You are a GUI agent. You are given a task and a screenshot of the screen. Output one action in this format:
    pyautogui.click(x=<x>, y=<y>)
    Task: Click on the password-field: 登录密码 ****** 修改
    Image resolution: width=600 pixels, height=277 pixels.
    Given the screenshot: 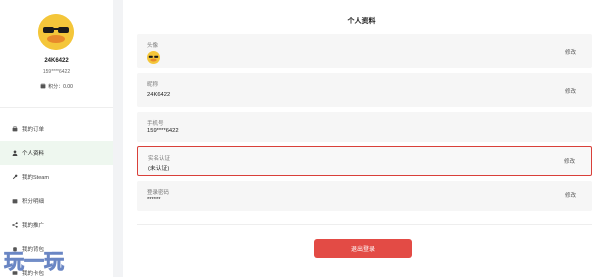 What is the action you would take?
    pyautogui.click(x=364, y=196)
    